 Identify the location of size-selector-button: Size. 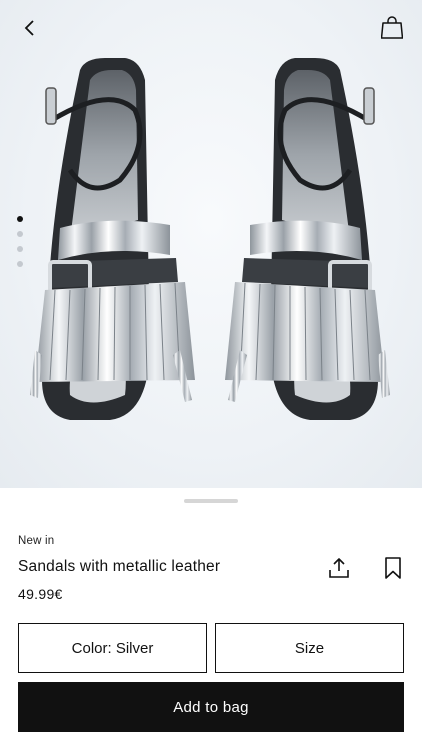
(309, 648).